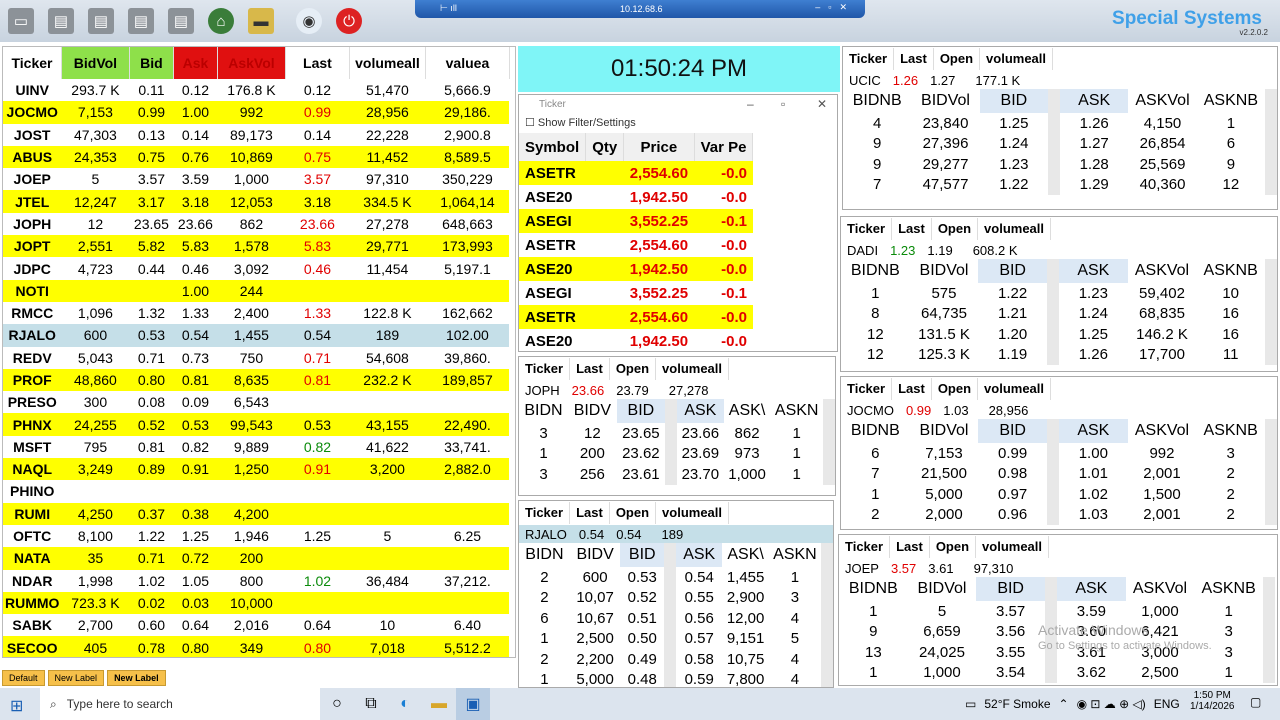 This screenshot has width=1280, height=720. What do you see at coordinates (256, 646) in the screenshot?
I see `table-row: SECOO 405 0.78 0.80 349 0.80 7,018 5,512.2` at bounding box center [256, 646].